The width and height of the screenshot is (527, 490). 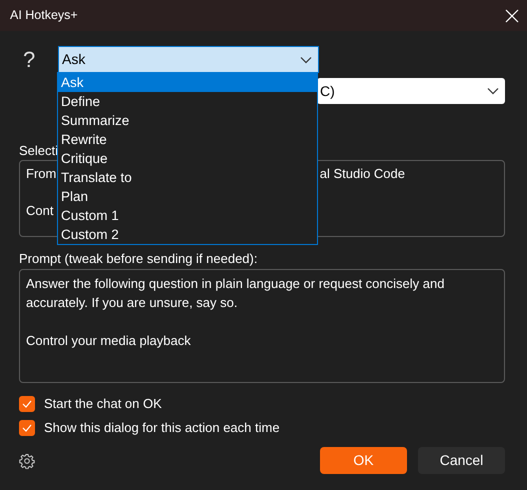 What do you see at coordinates (44, 15) in the screenshot?
I see `window-title: AI Hotkeys+` at bounding box center [44, 15].